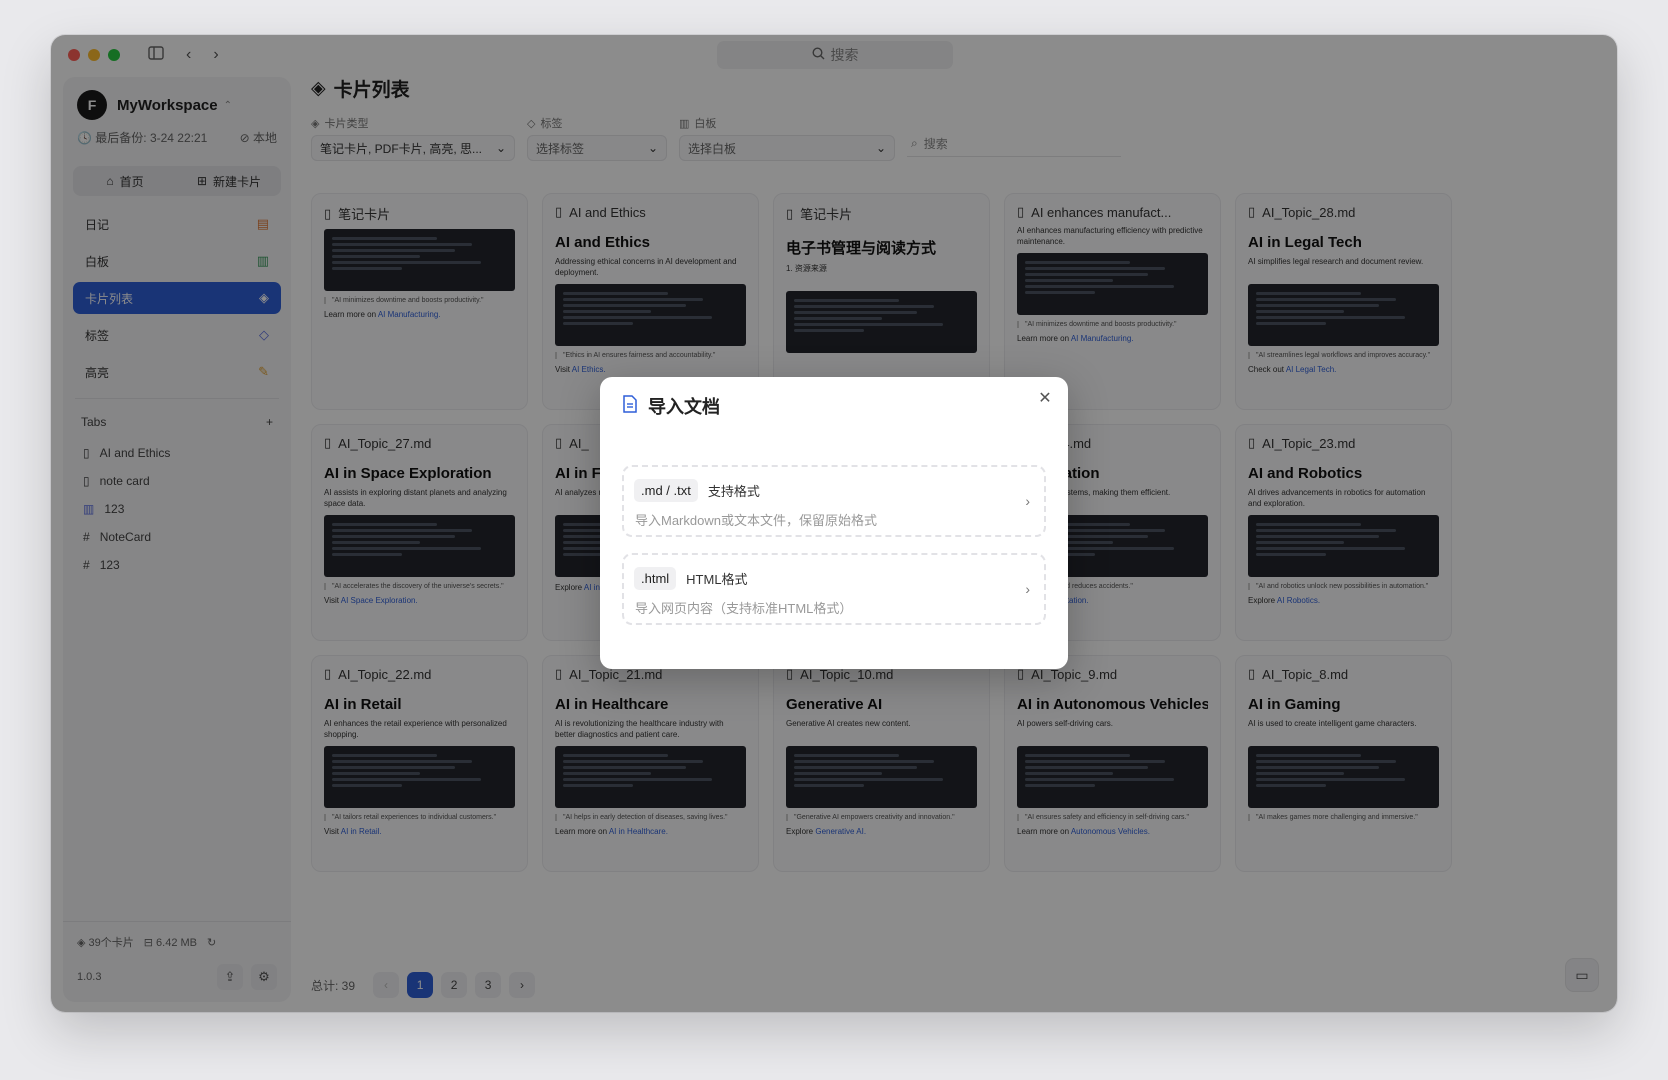 This screenshot has width=1668, height=1080. I want to click on option-description: 导入Markdown或文本文件，保留原始格式, so click(756, 520).